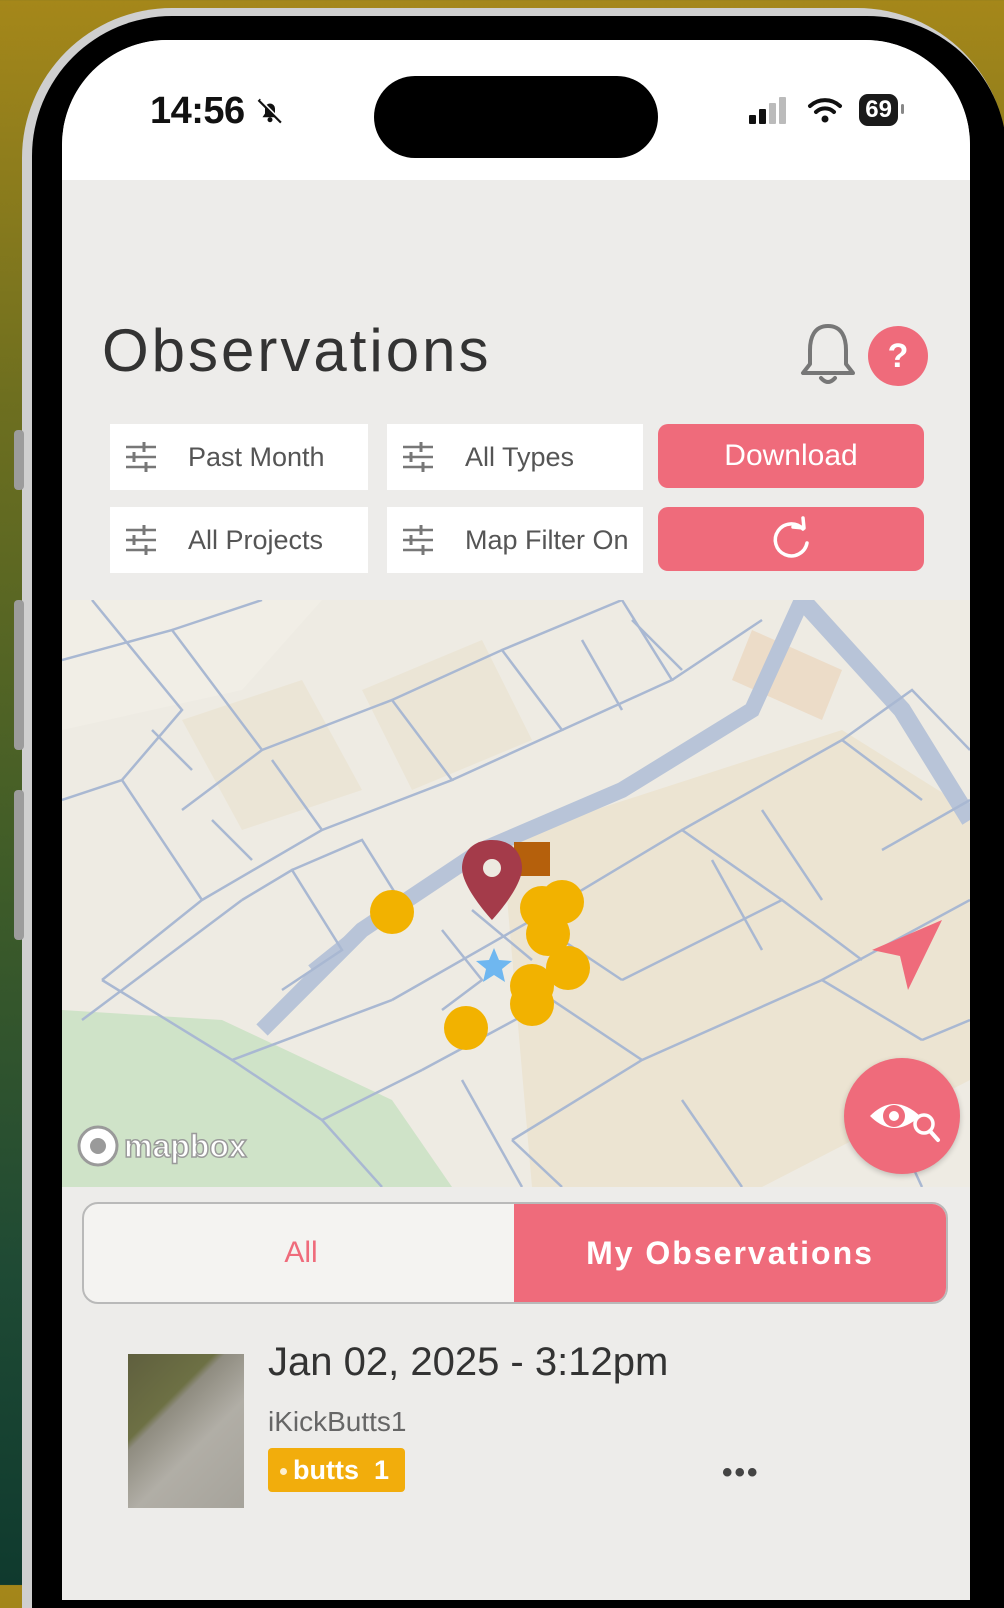 This screenshot has width=1004, height=1608. I want to click on bell-slash-icon, so click(270, 111).